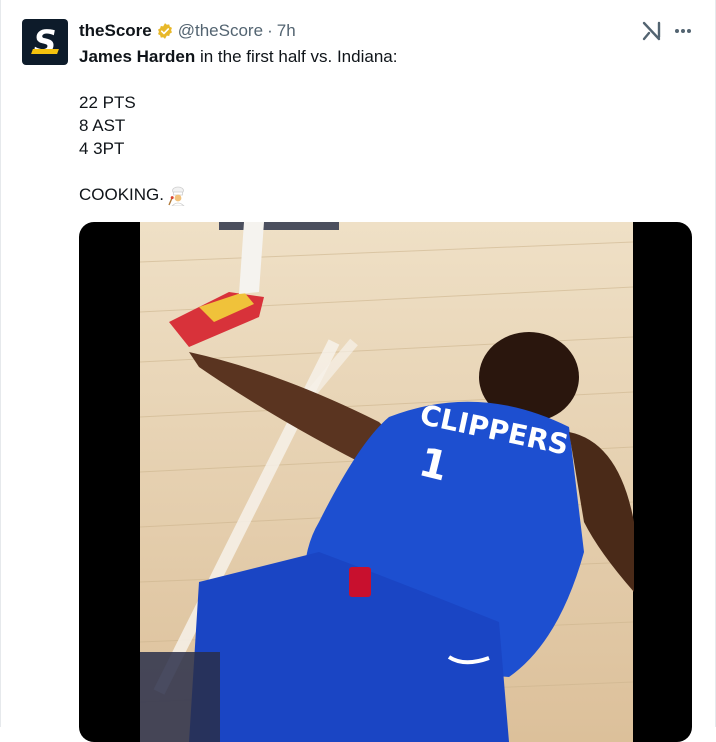 The height and width of the screenshot is (742, 716). I want to click on tweet-header: theScore @theScore · 7h, so click(187, 31).